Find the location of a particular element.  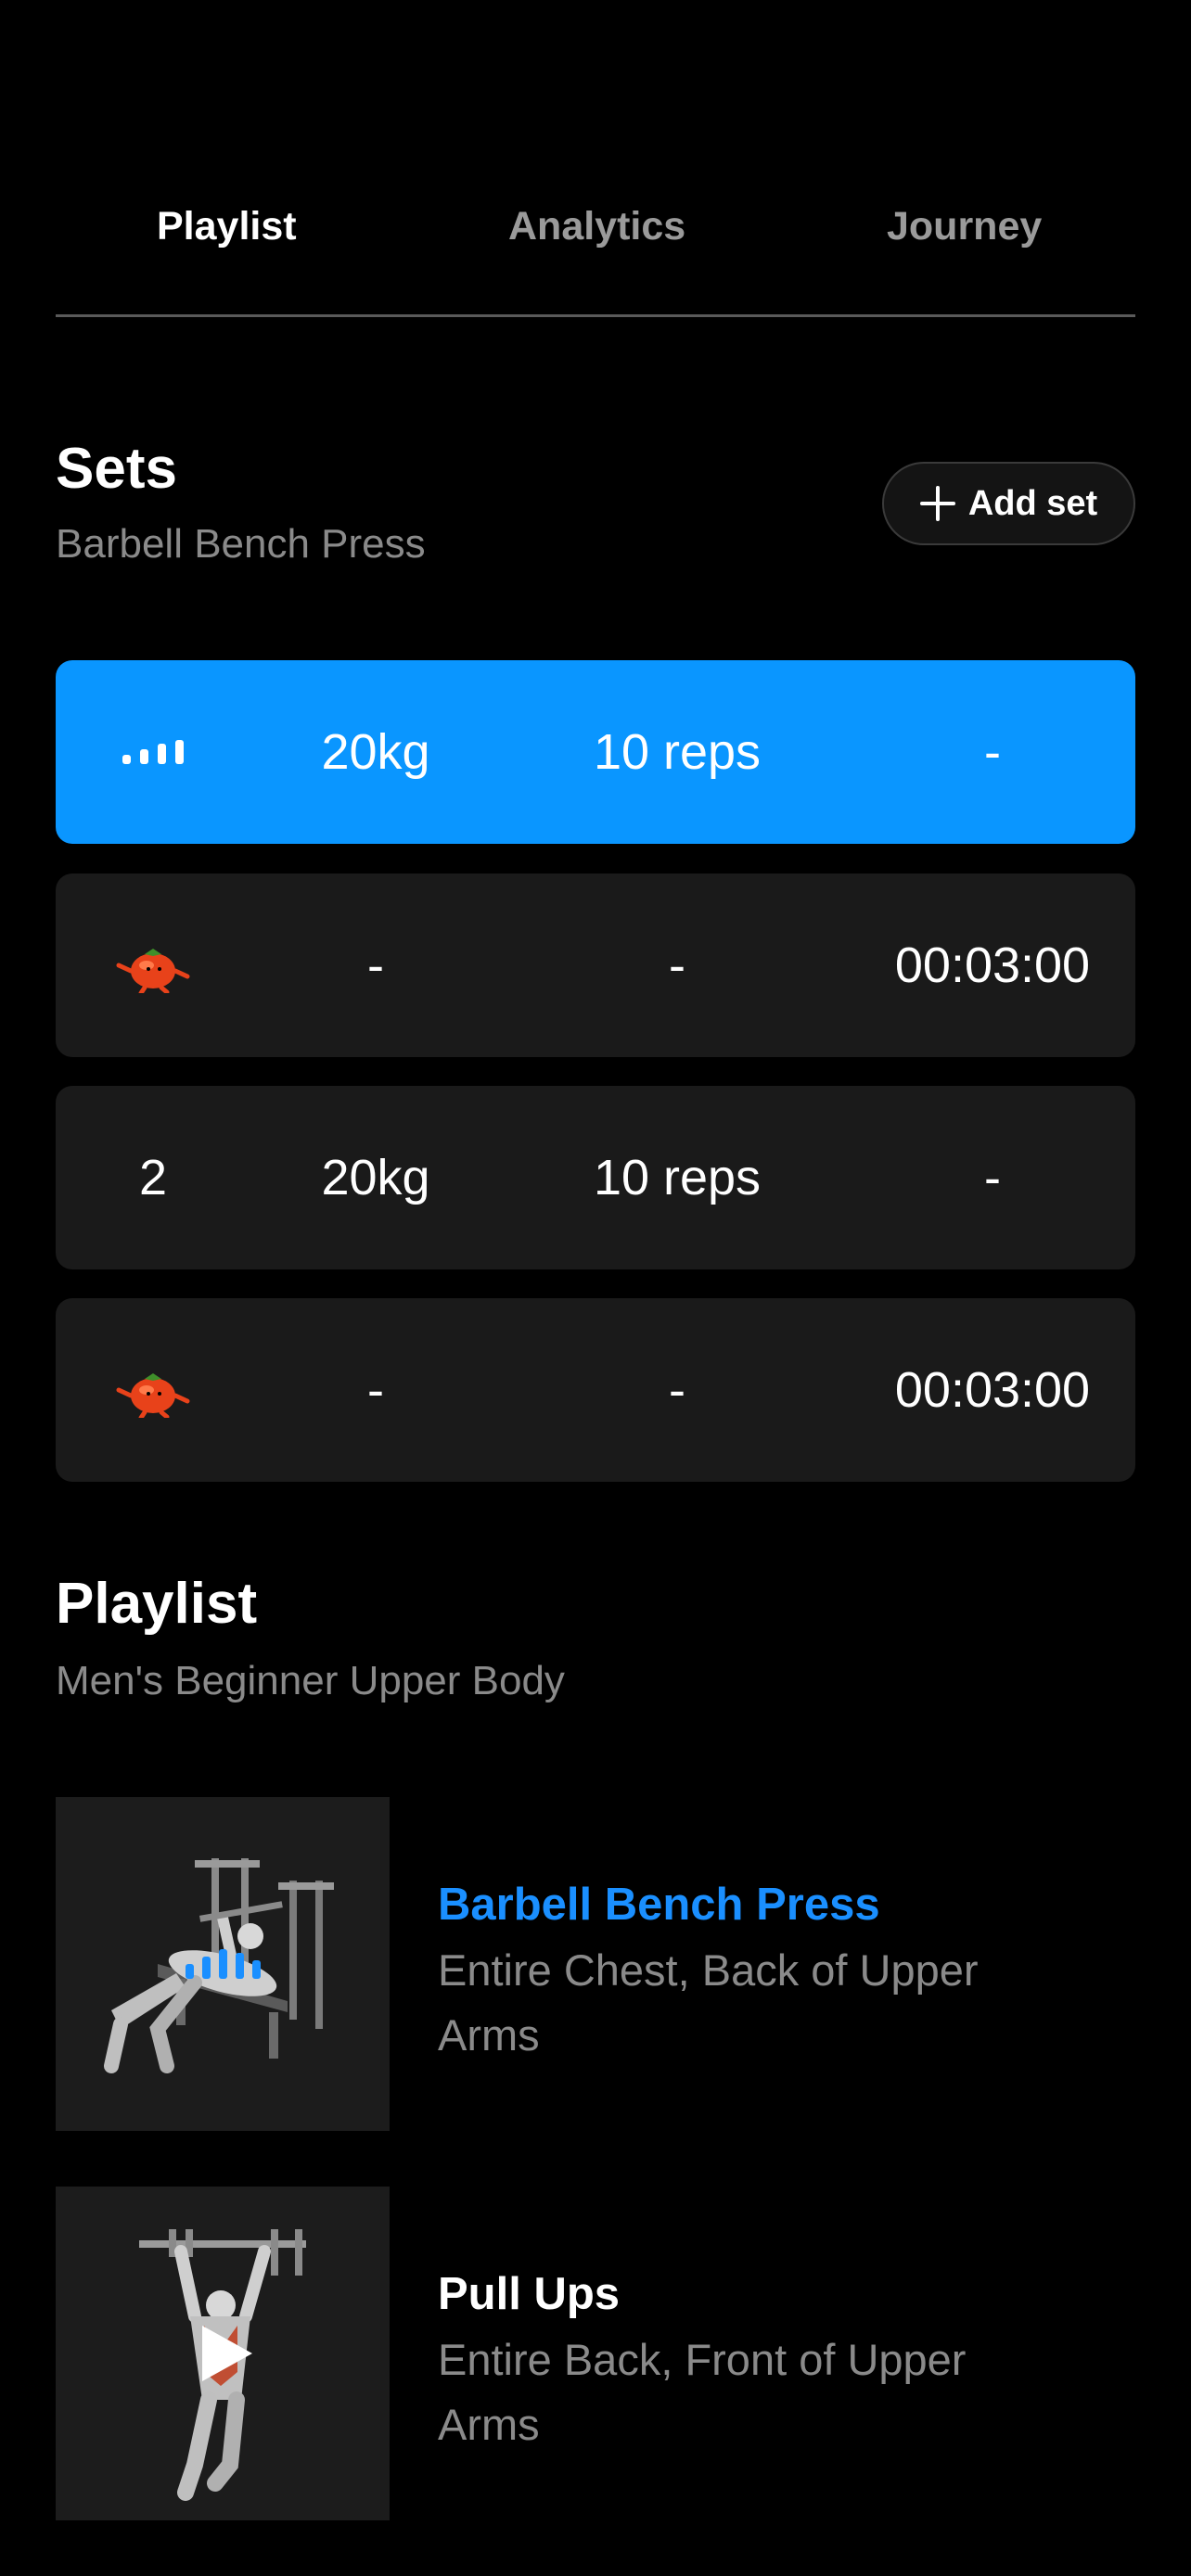

tab-journey: Journey is located at coordinates (964, 227).